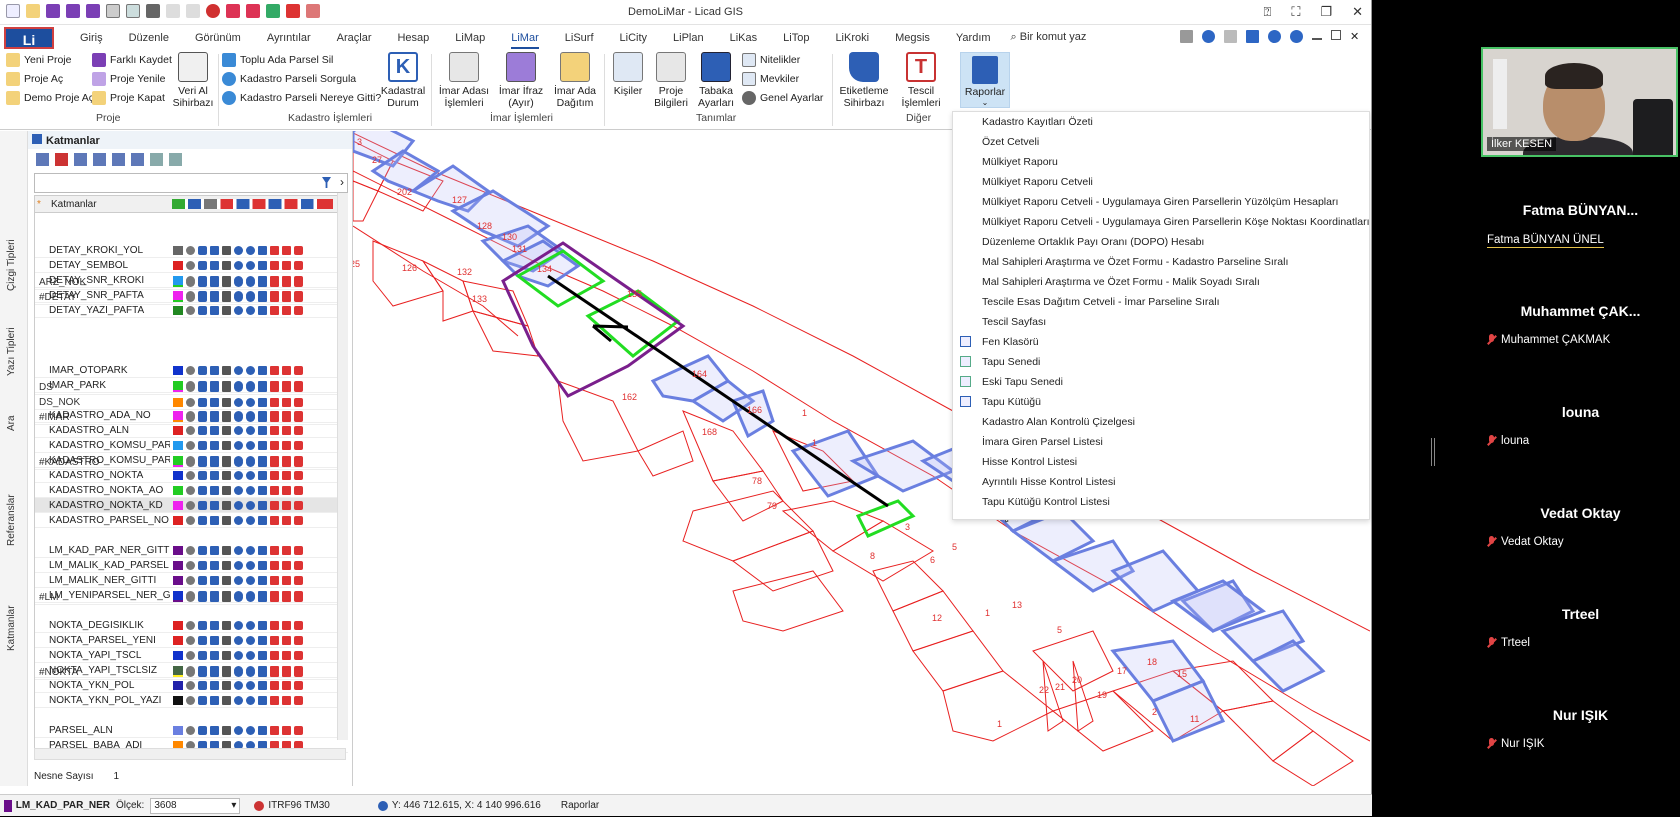  Describe the element at coordinates (11, 628) in the screenshot. I see `tab-layers: Katmanlar` at that location.